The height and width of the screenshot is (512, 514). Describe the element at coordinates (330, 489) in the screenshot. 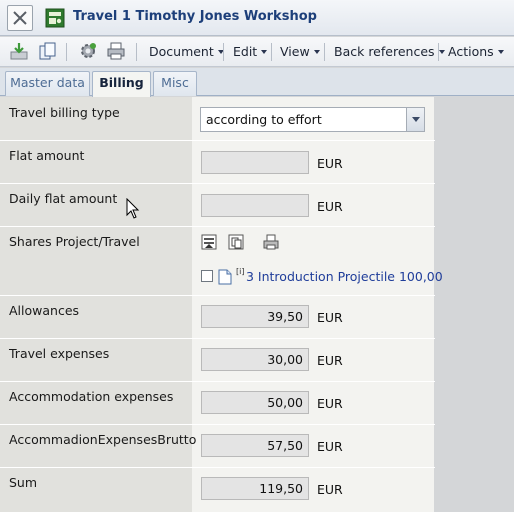

I see `sum-unit: EUR` at that location.